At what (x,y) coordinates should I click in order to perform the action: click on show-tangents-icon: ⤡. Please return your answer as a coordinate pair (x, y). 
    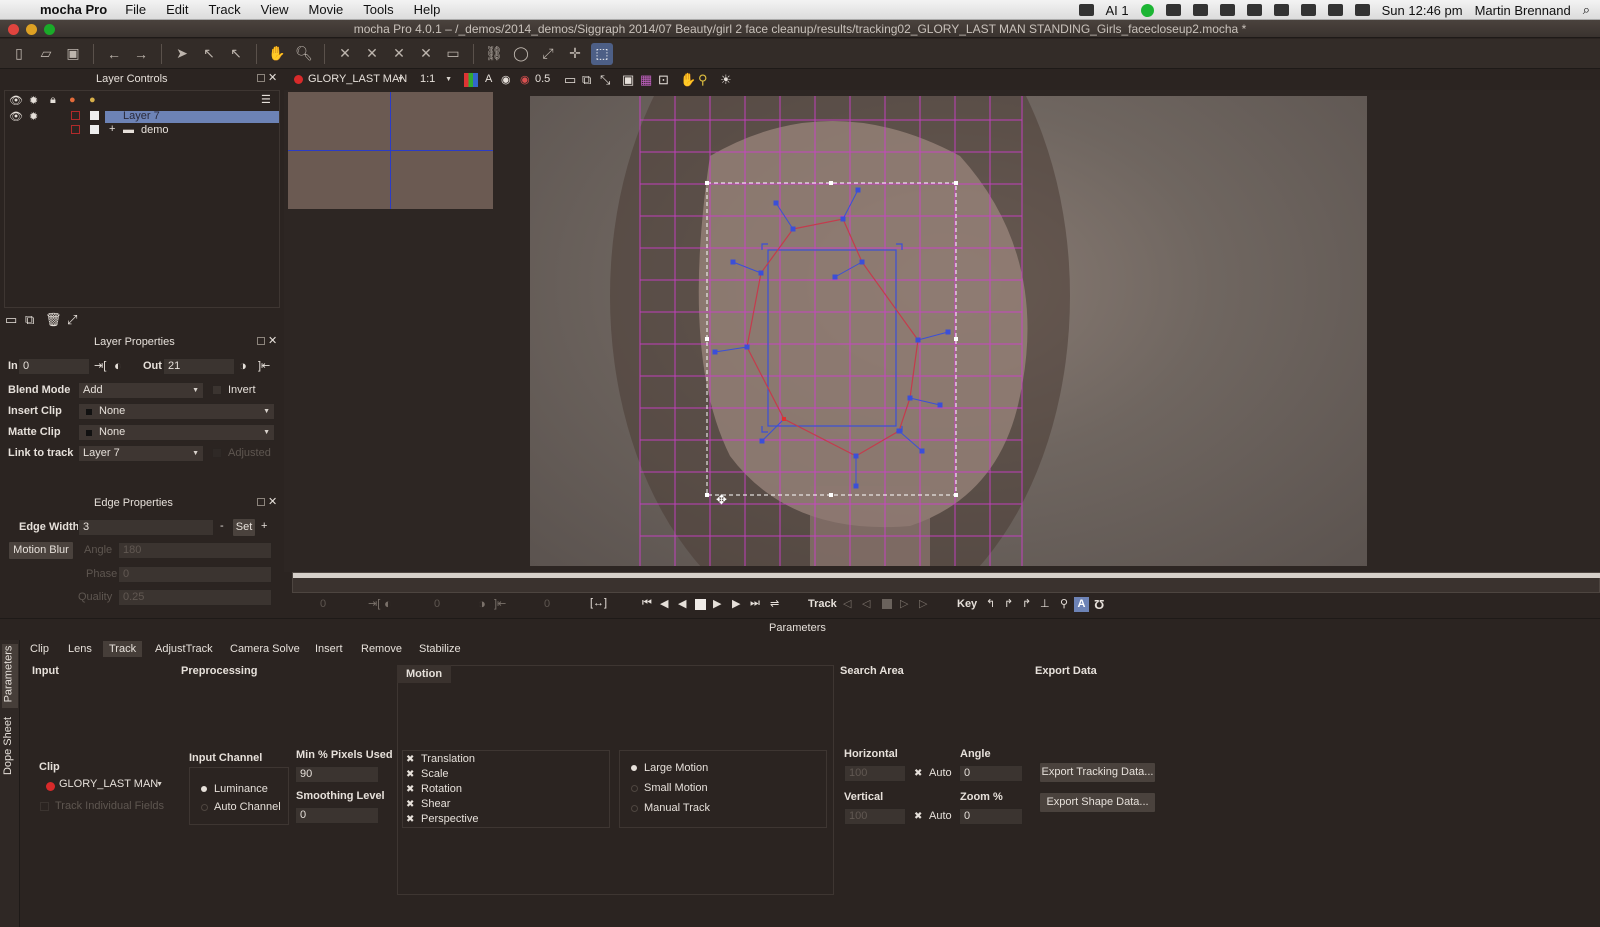
    Looking at the image, I should click on (605, 80).